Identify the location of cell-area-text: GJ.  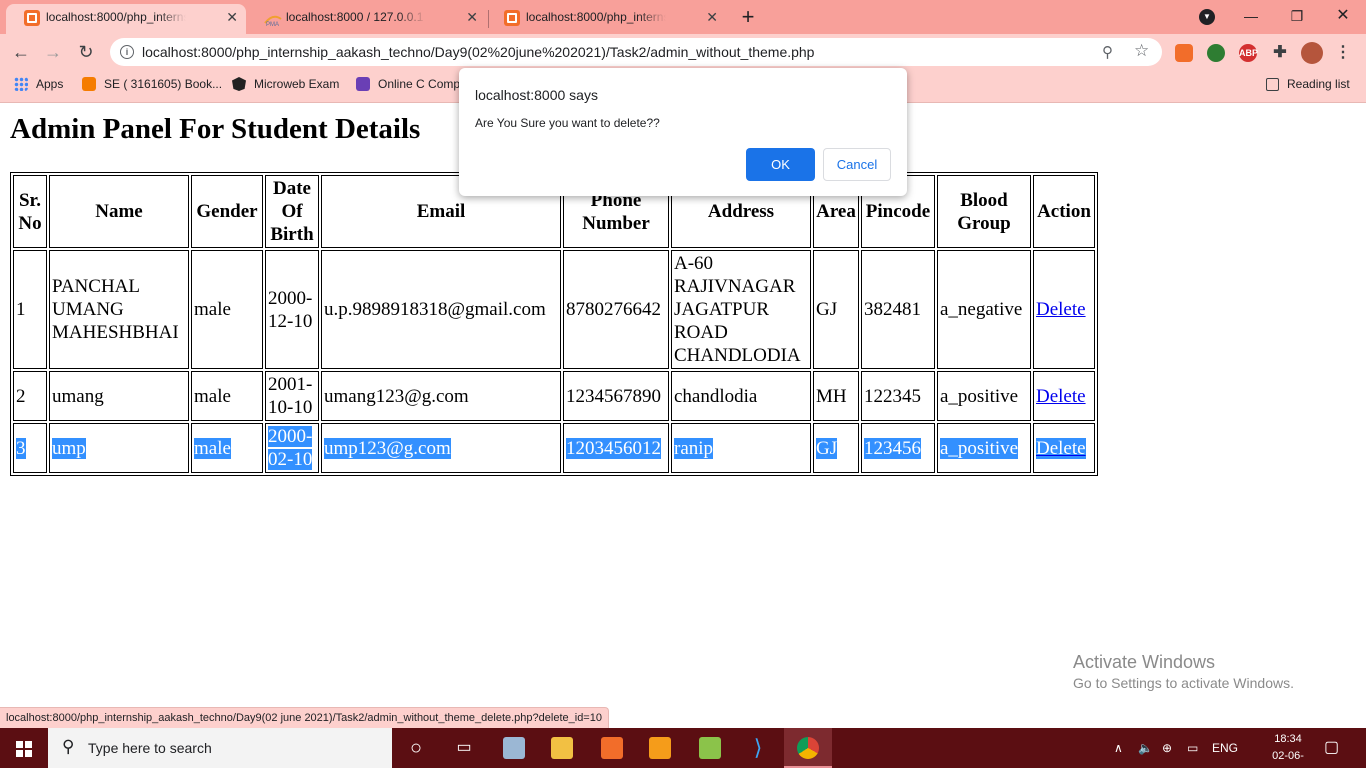
(827, 448).